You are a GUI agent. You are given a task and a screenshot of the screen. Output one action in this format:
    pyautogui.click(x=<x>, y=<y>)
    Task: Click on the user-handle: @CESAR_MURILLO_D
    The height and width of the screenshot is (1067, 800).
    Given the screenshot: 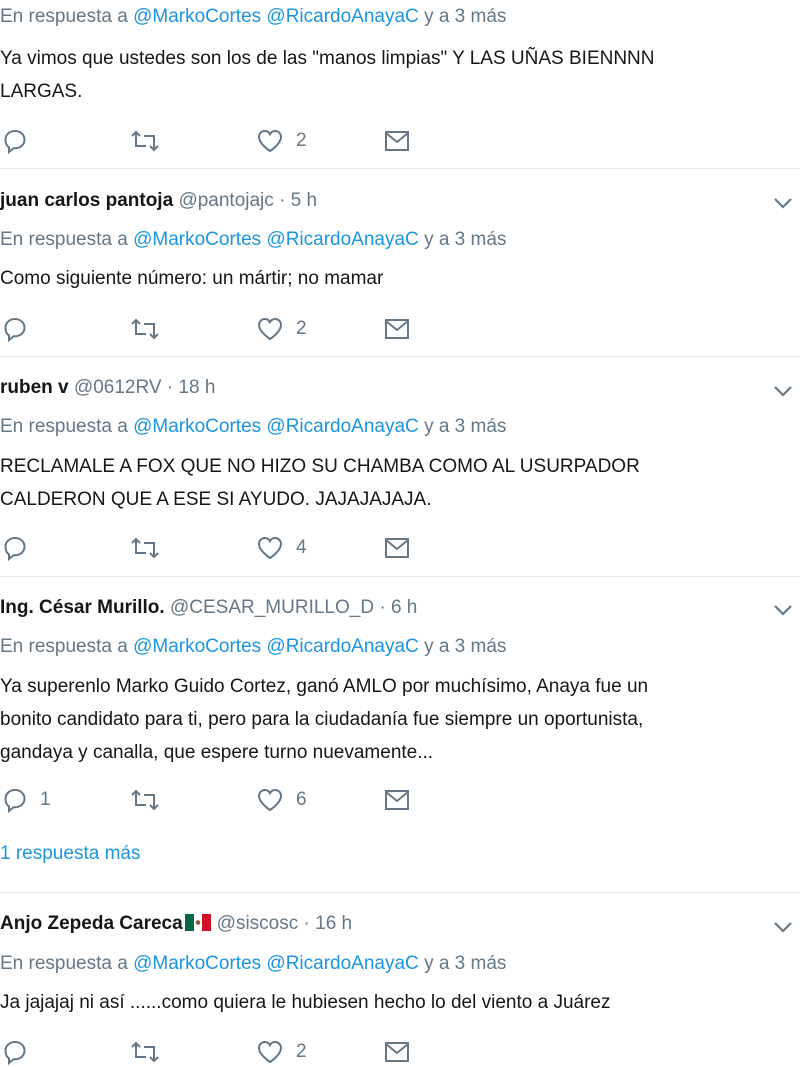 What is the action you would take?
    pyautogui.click(x=272, y=607)
    